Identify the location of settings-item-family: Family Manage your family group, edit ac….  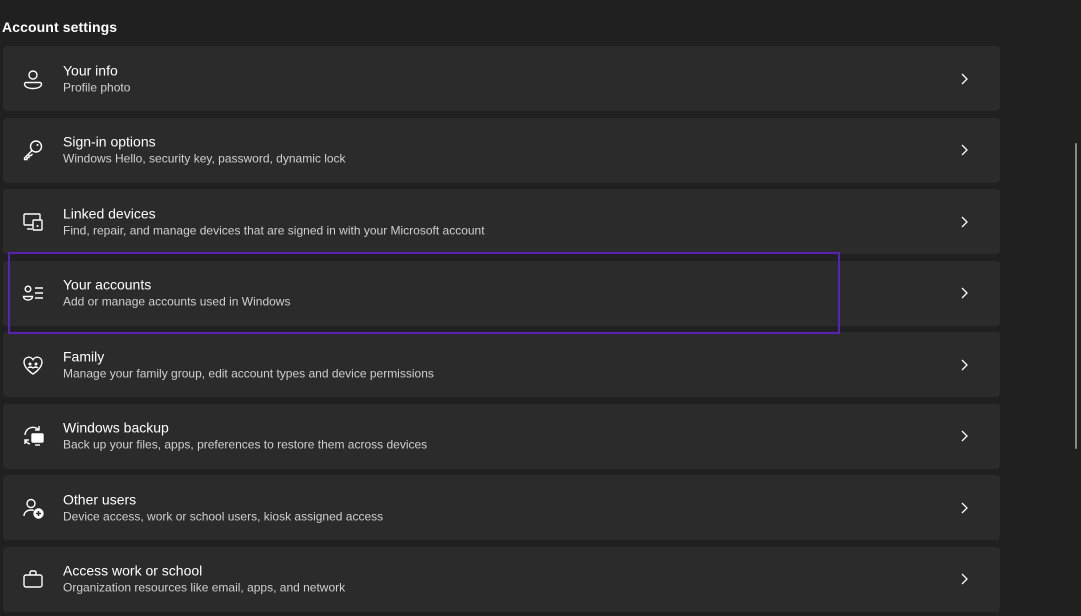
(501, 364).